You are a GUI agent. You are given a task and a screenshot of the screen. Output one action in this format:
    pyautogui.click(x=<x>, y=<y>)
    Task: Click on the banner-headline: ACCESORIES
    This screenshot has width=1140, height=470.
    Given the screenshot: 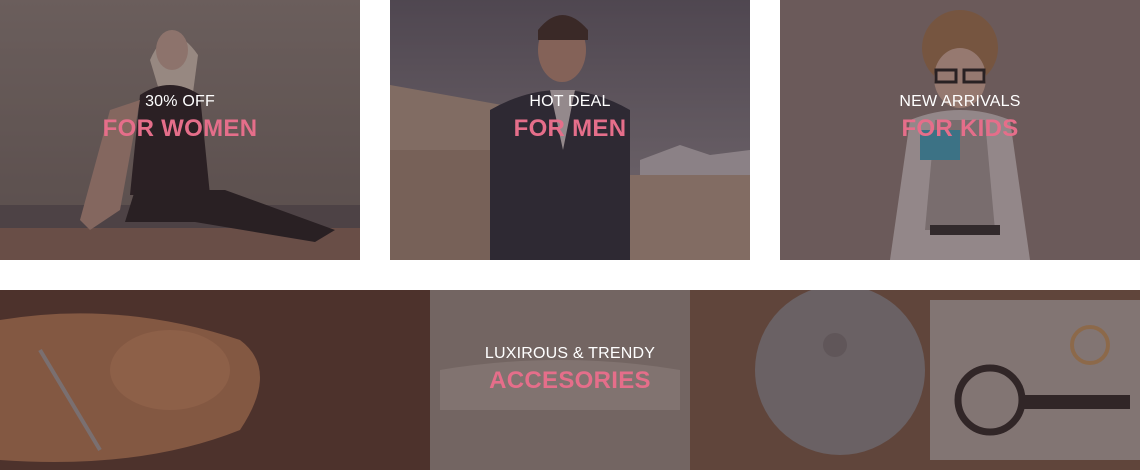 What is the action you would take?
    pyautogui.click(x=570, y=380)
    